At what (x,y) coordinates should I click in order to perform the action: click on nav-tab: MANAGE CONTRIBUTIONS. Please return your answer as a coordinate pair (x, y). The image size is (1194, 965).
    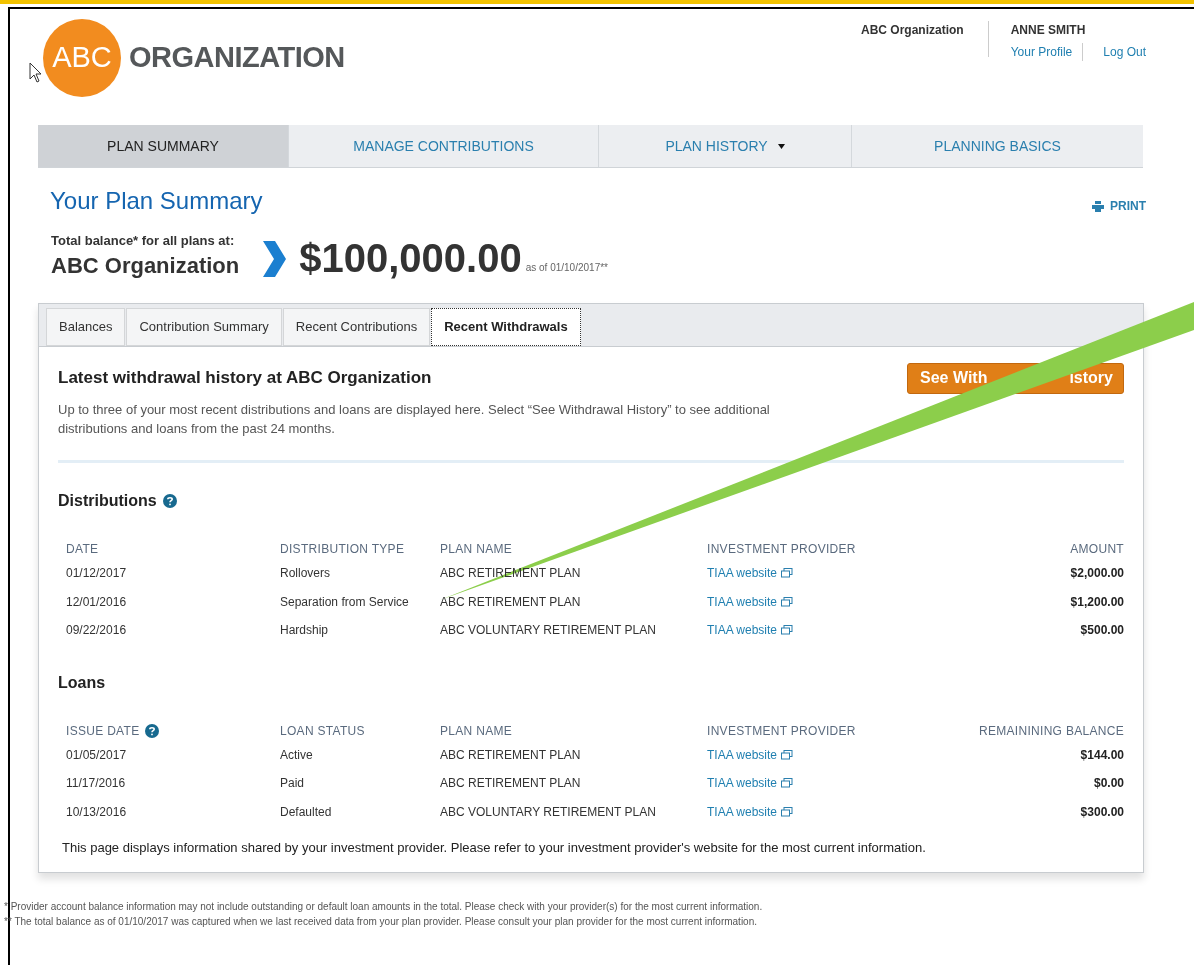
    Looking at the image, I should click on (443, 146).